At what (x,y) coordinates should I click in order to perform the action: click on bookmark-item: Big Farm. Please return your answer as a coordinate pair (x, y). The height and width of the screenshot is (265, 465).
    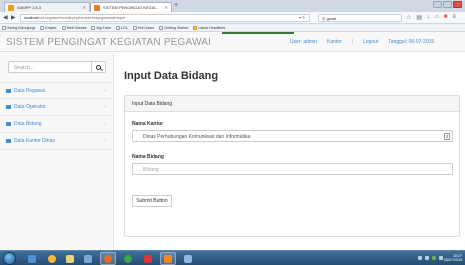
    Looking at the image, I should click on (101, 27).